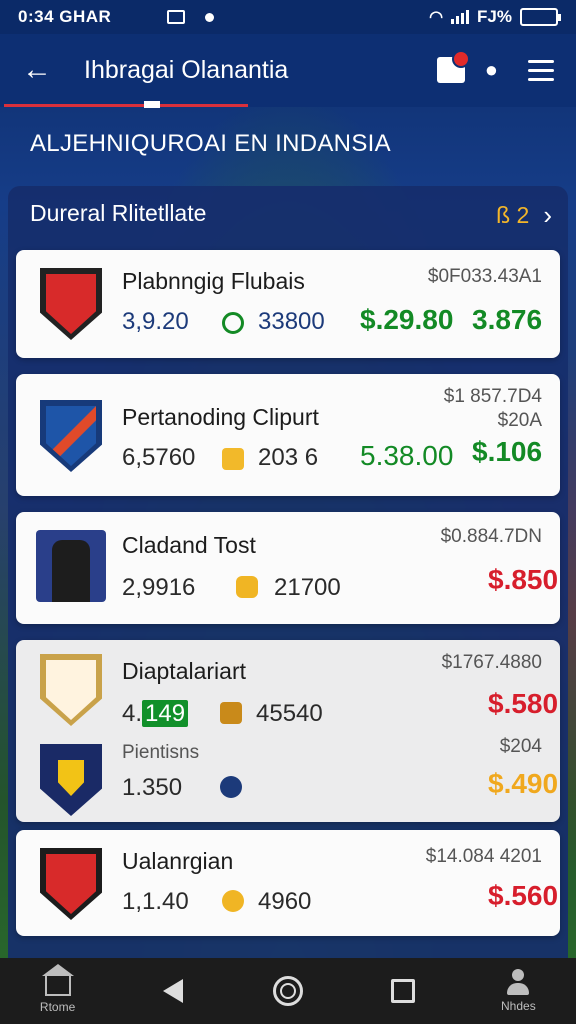 This screenshot has width=576, height=1024. What do you see at coordinates (210, 17) in the screenshot?
I see `notification-dot-icon` at bounding box center [210, 17].